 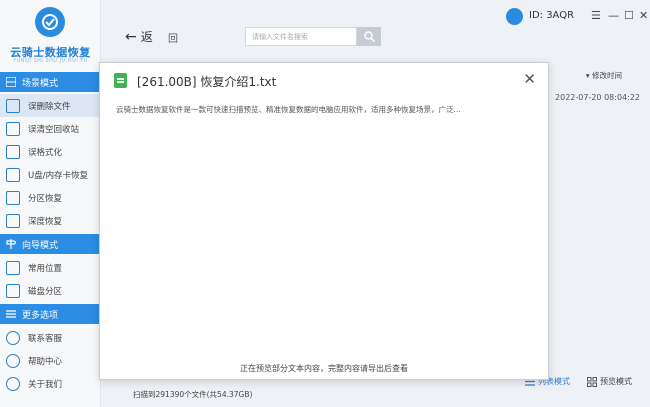 I want to click on close-button: ✕, so click(x=643, y=15).